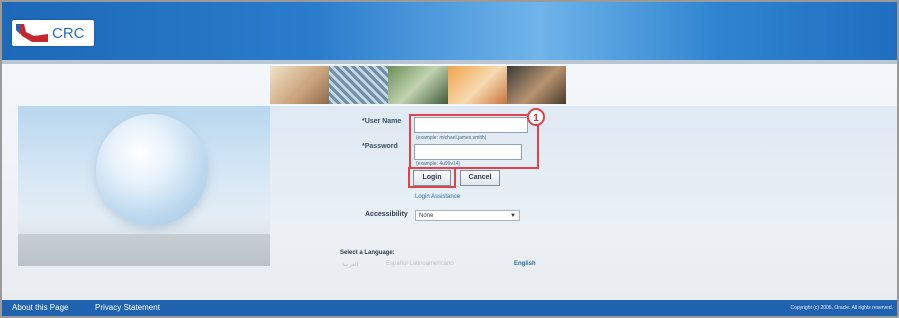  What do you see at coordinates (32, 33) in the screenshot?
I see `state-map-icon` at bounding box center [32, 33].